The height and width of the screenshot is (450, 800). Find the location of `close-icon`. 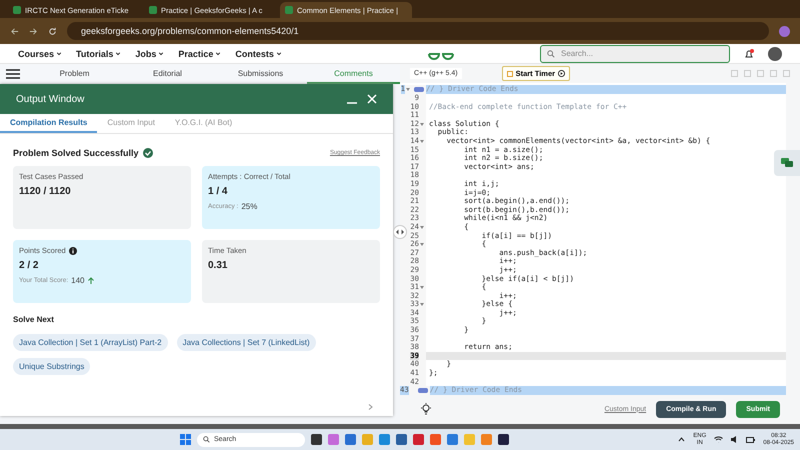

close-icon is located at coordinates (372, 99).